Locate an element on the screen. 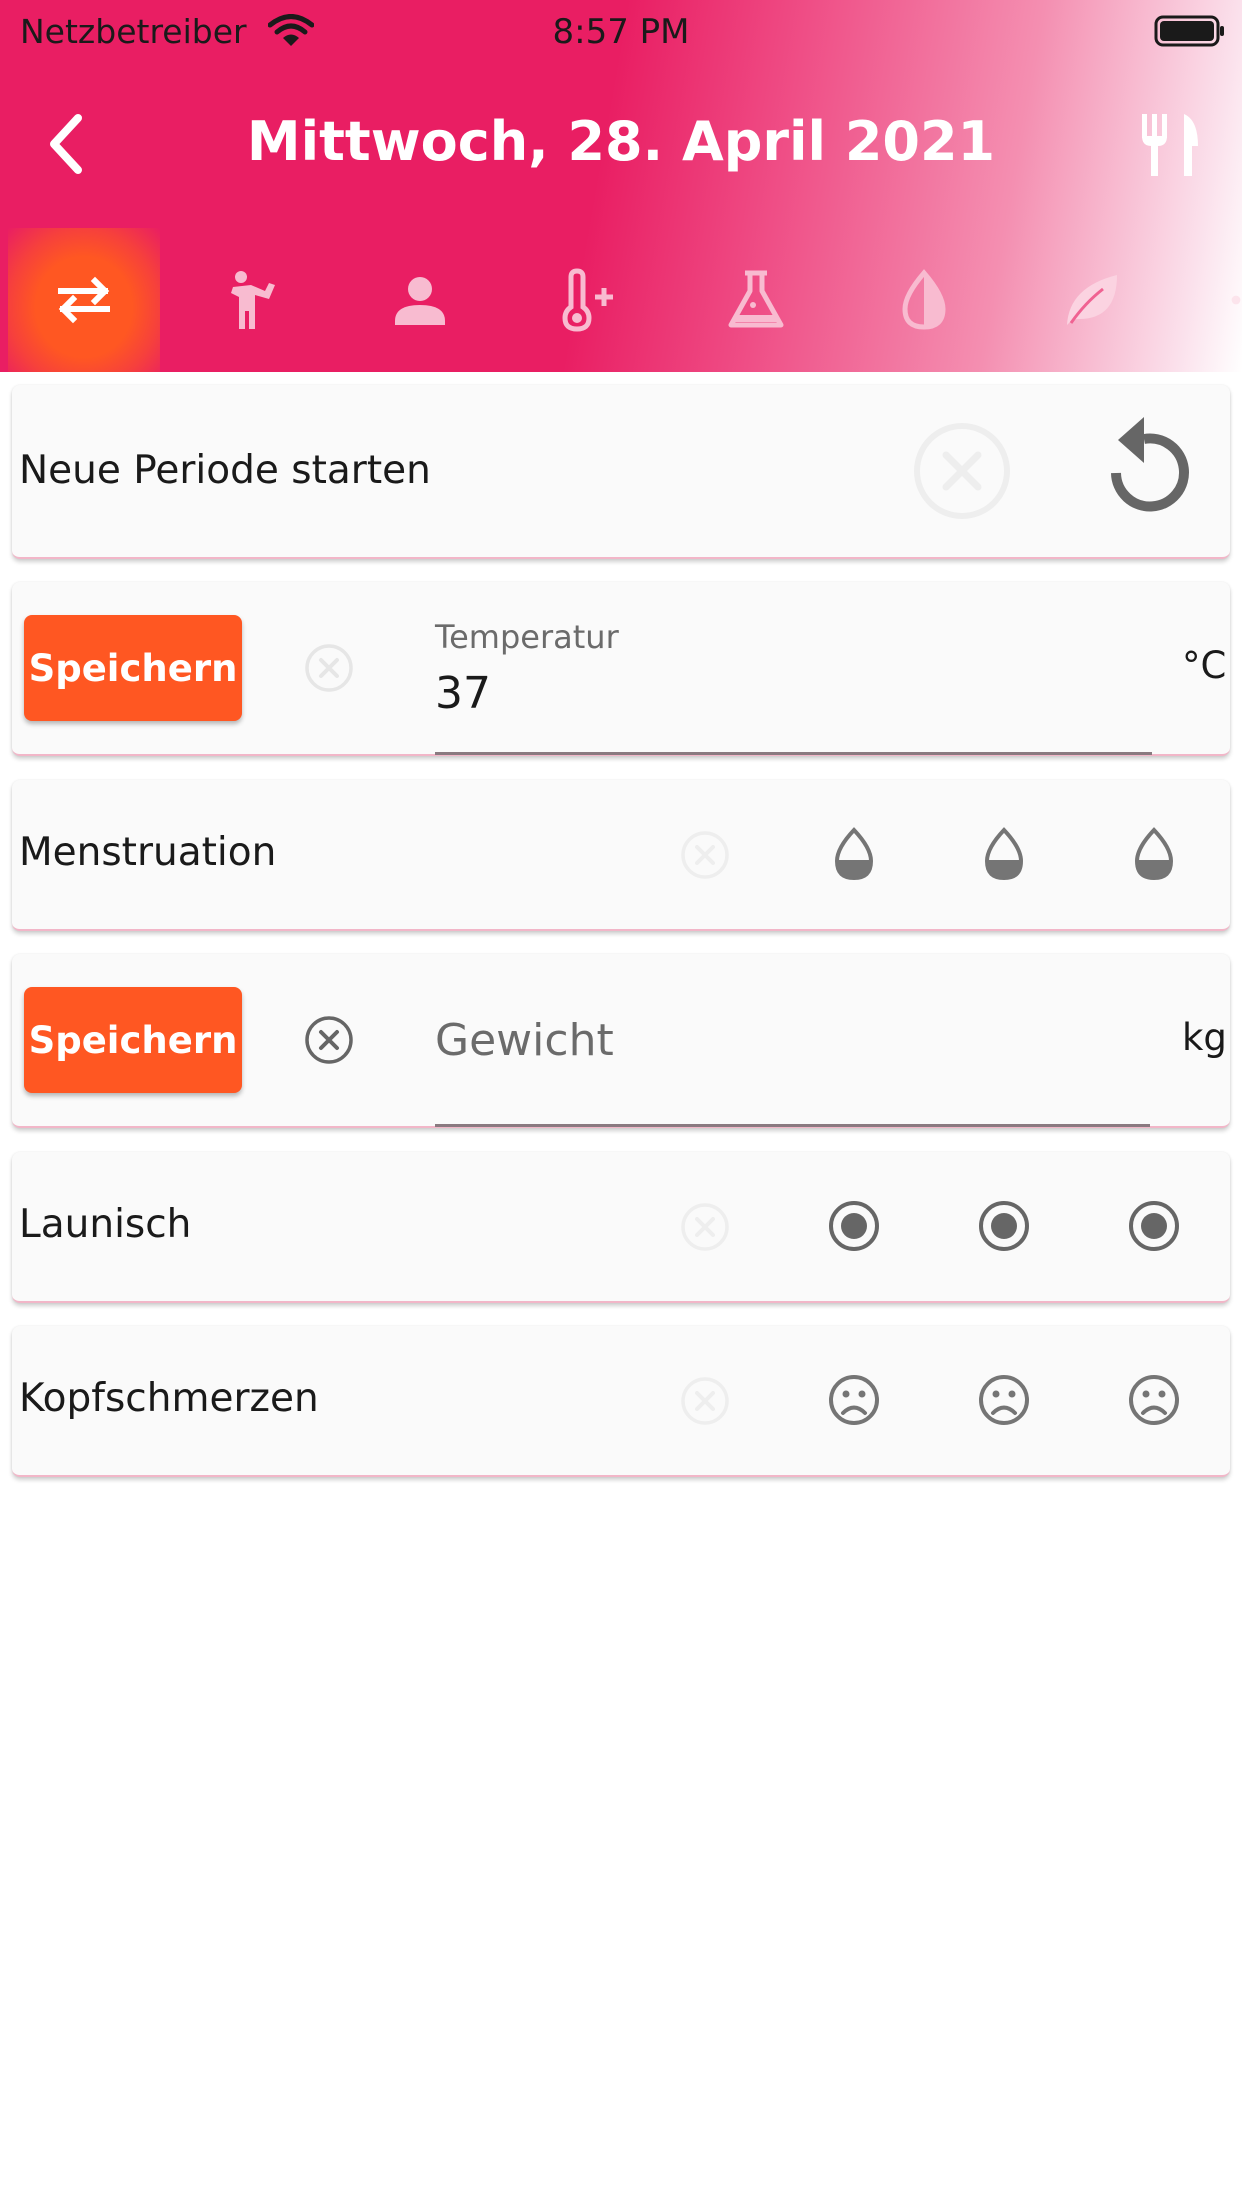 This screenshot has height=2208, width=1242. tab-more is located at coordinates (1213, 300).